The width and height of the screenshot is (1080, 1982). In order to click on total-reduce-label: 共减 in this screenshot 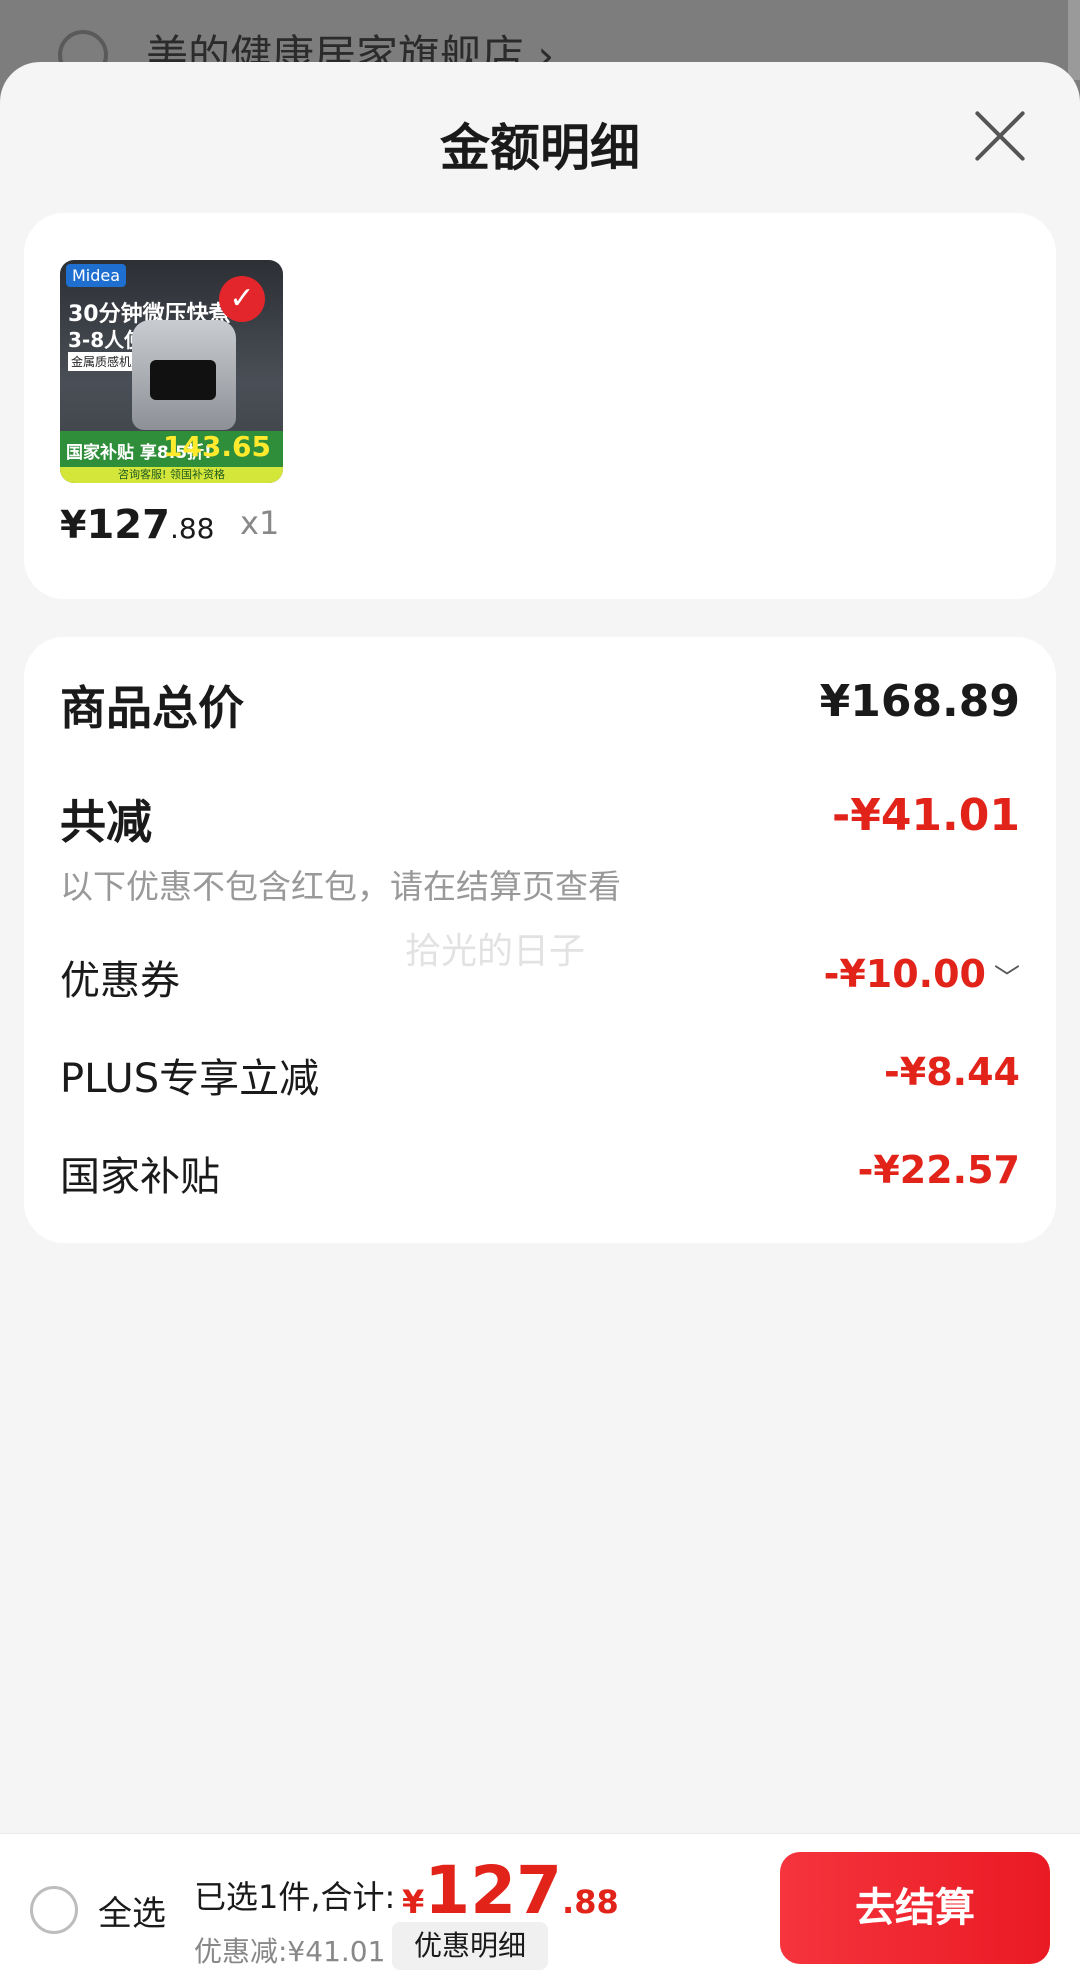, I will do `click(106, 822)`.